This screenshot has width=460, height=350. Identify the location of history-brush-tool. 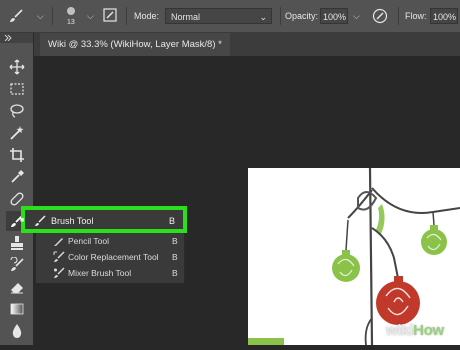
(17, 265).